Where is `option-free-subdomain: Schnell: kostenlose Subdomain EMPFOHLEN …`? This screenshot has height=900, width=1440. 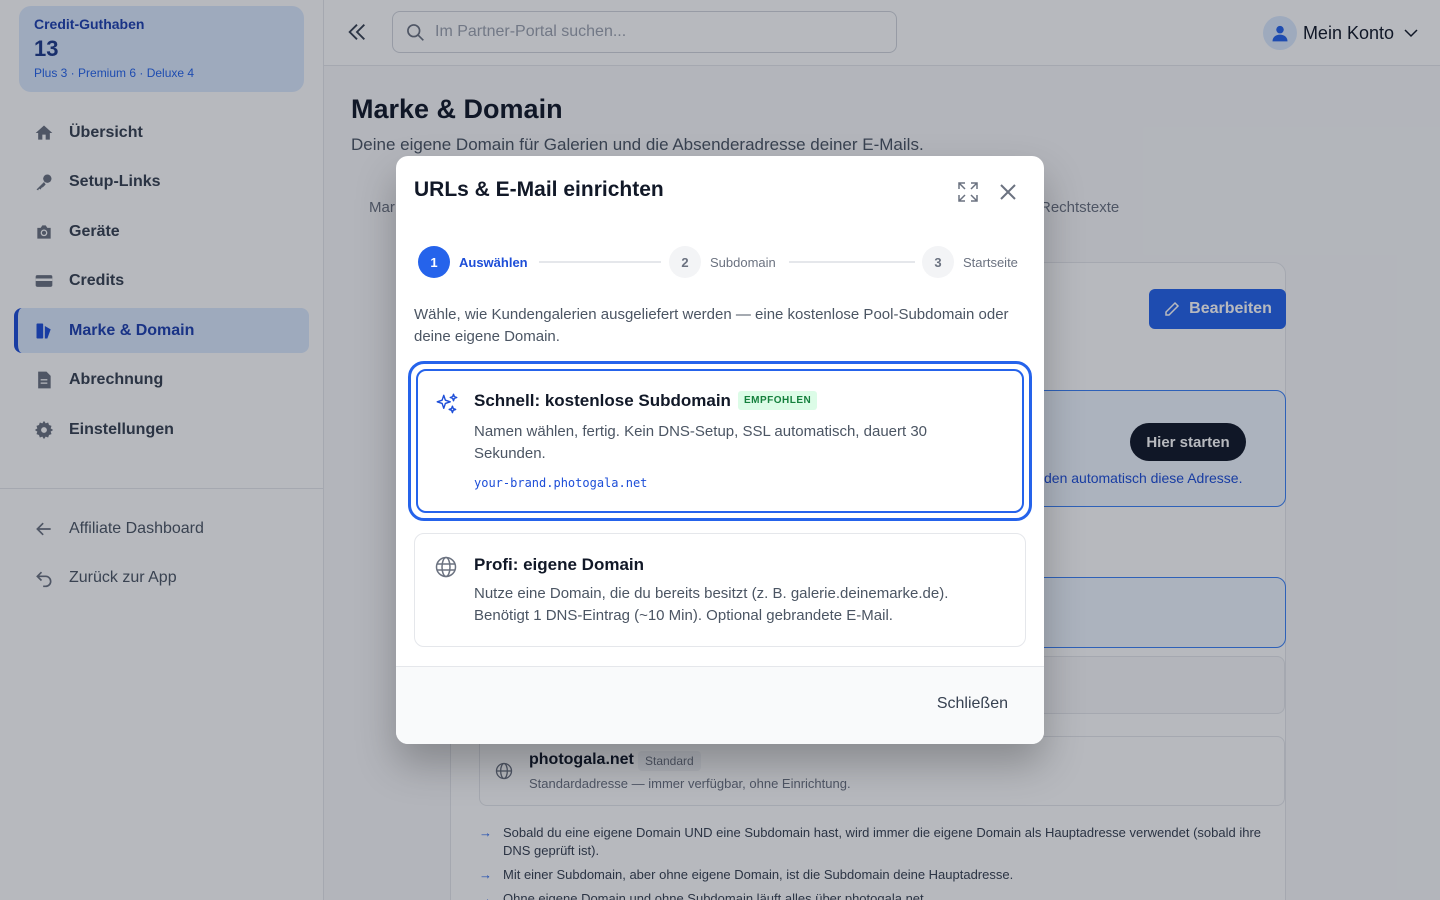 option-free-subdomain: Schnell: kostenlose Subdomain EMPFOHLEN … is located at coordinates (720, 441).